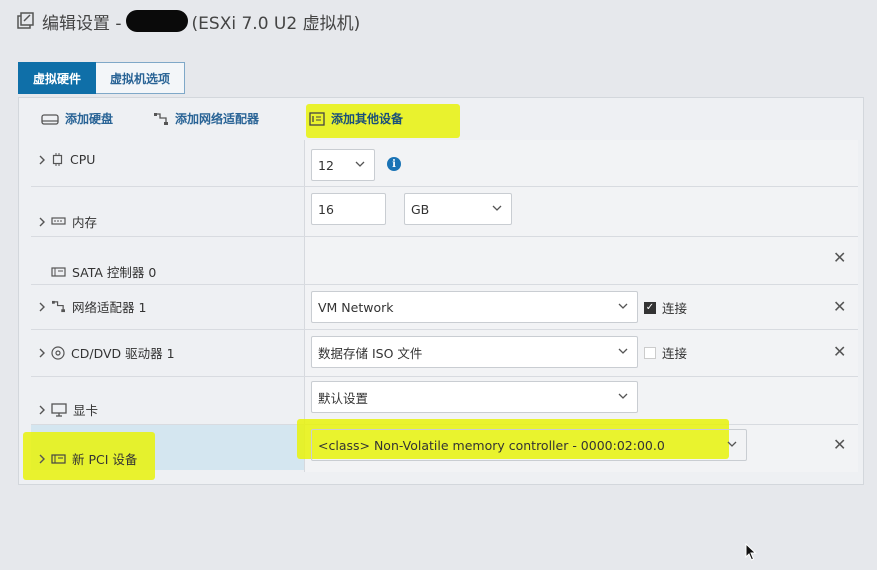  Describe the element at coordinates (83, 159) in the screenshot. I see `cpu-label: CPU` at that location.